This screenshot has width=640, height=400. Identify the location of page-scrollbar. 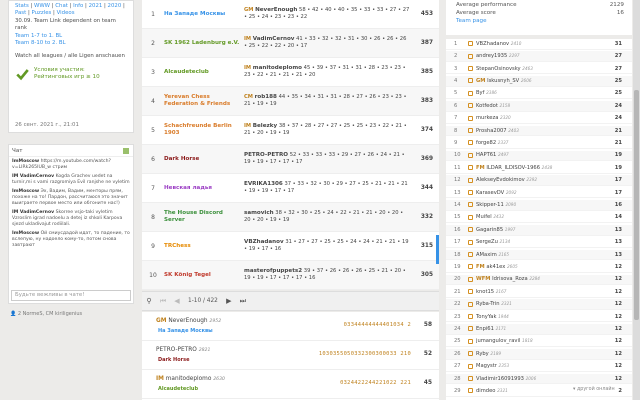
(636, 200).